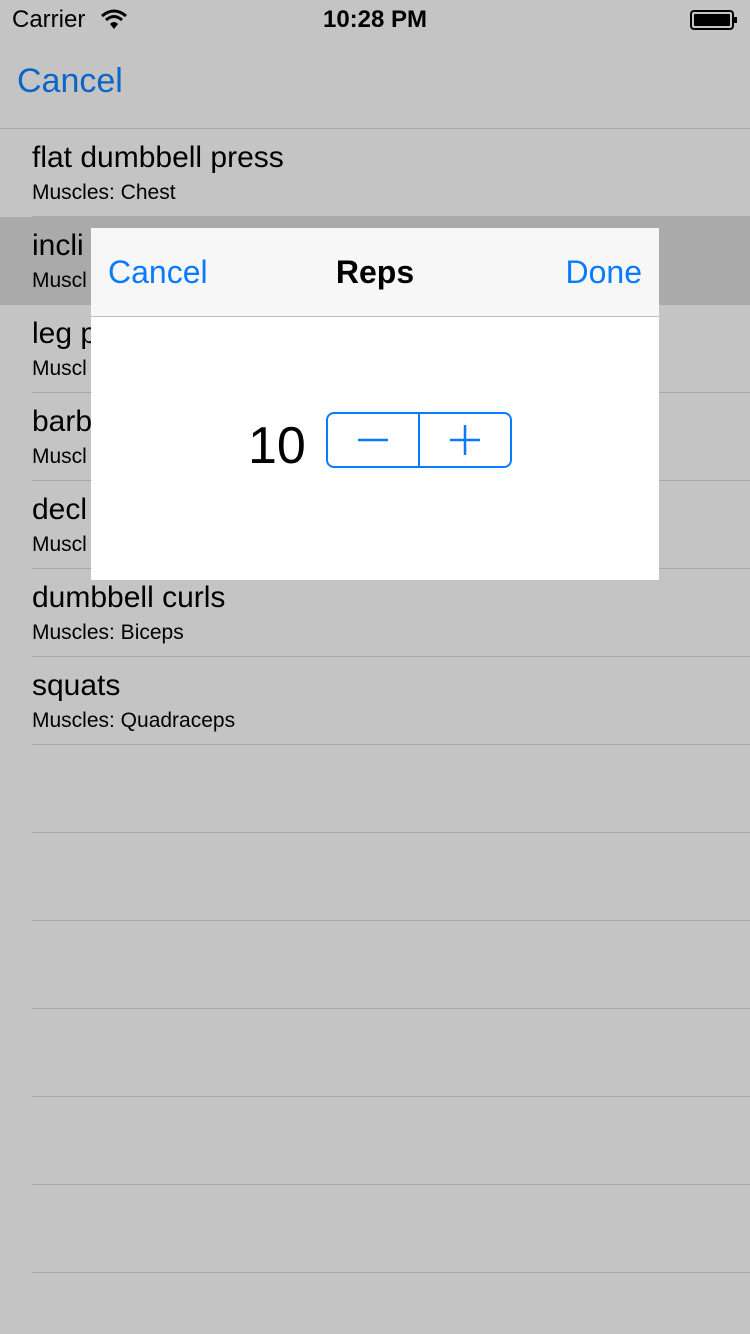 The height and width of the screenshot is (1334, 750). What do you see at coordinates (375, 84) in the screenshot?
I see `navigation-bar: Cancel` at bounding box center [375, 84].